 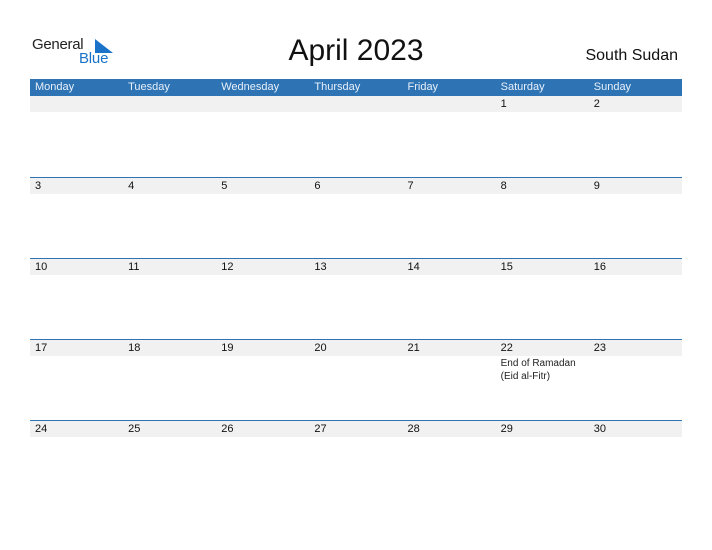 What do you see at coordinates (38, 186) in the screenshot?
I see `day-number: 3` at bounding box center [38, 186].